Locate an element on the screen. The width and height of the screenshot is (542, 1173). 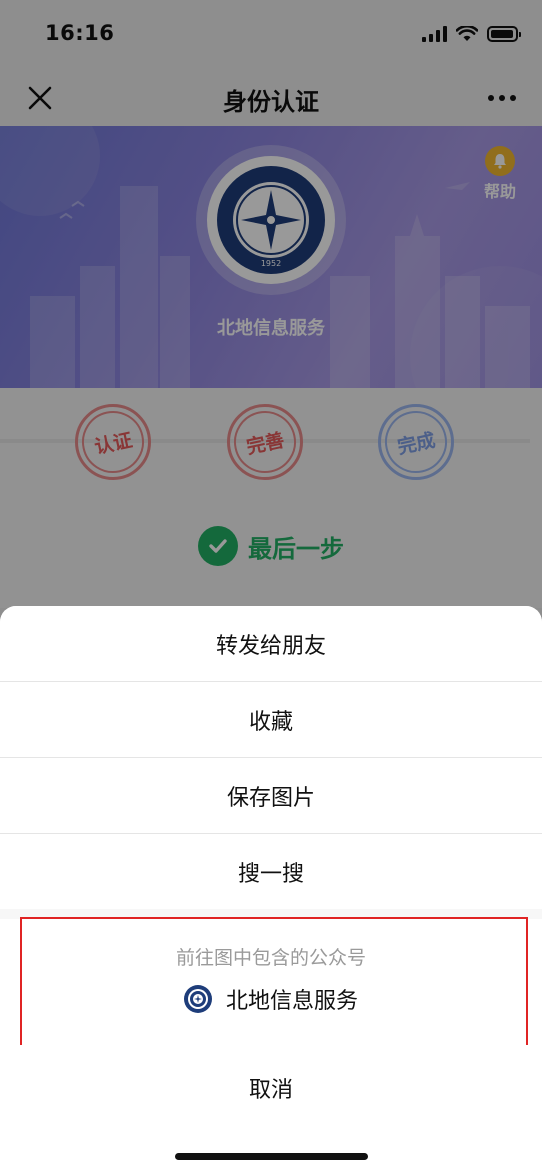
search-button: 搜一搜 is located at coordinates (271, 871).